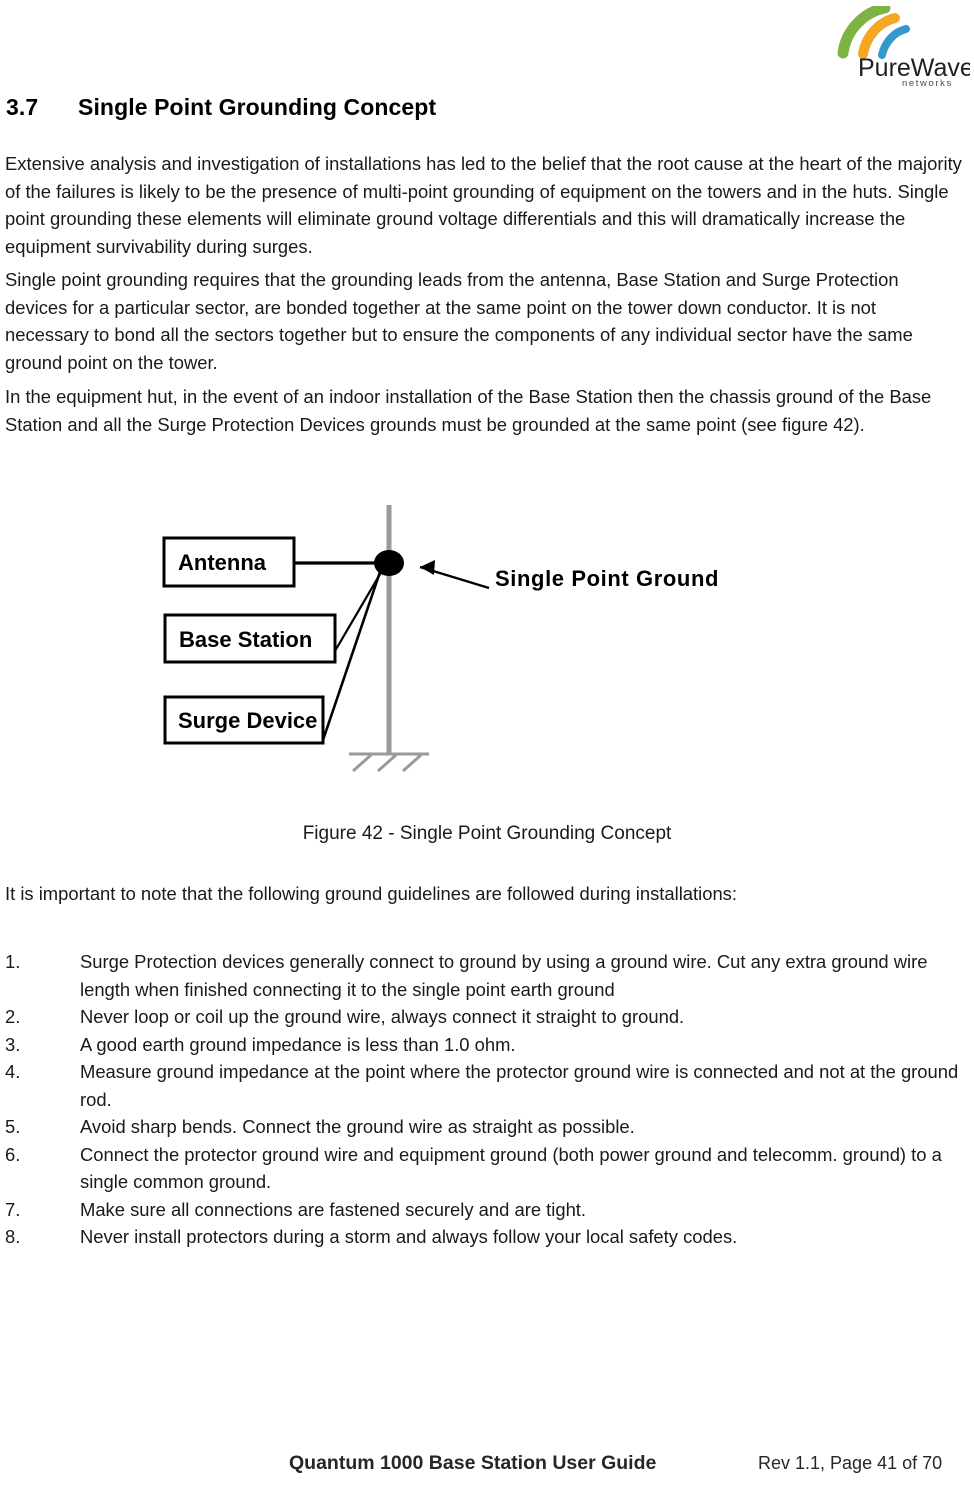 This screenshot has width=974, height=1493. Describe the element at coordinates (13, 1236) in the screenshot. I see `list-item-number: 8.` at that location.